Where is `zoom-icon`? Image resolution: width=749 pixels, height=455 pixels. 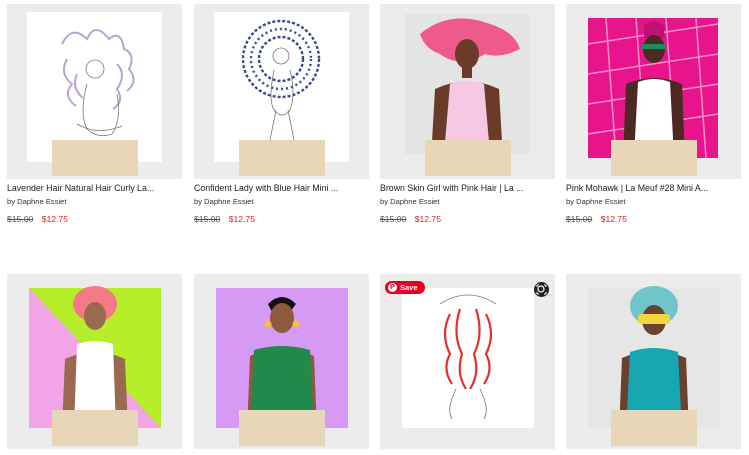
zoom-icon is located at coordinates (541, 289).